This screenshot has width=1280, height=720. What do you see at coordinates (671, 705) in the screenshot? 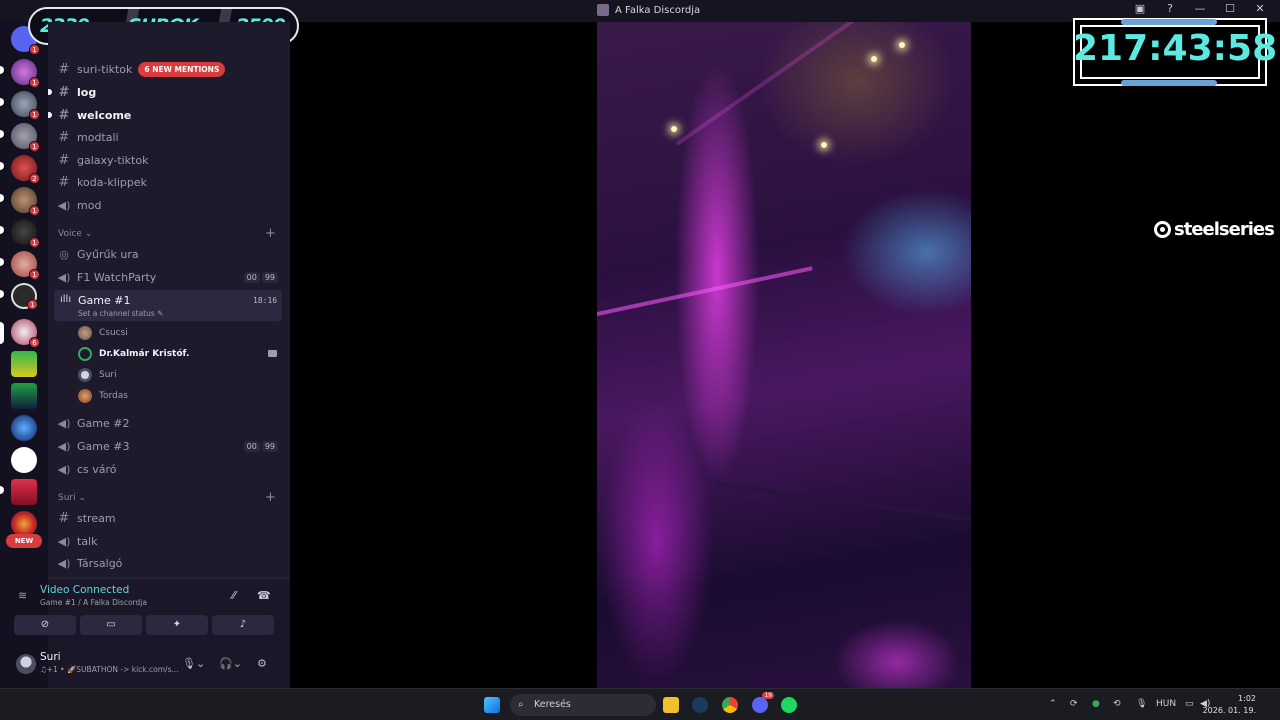
I see `file-explorer-icon` at bounding box center [671, 705].